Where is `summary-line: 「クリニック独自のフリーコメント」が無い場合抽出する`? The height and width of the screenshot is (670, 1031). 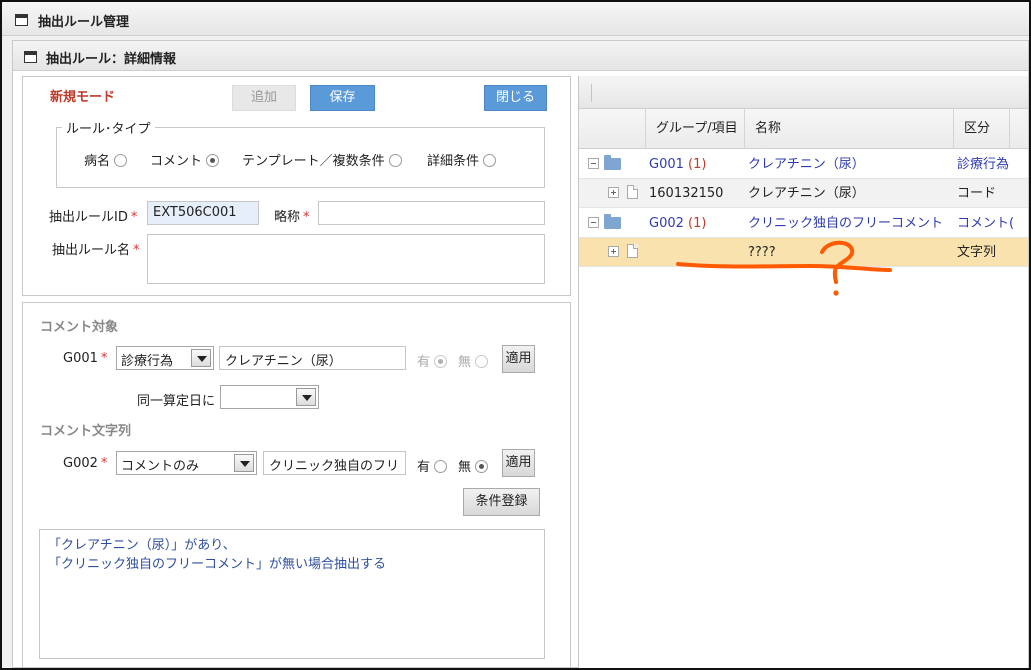
summary-line: 「クリニック独自のフリーコメント」が無い場合抽出する is located at coordinates (217, 564).